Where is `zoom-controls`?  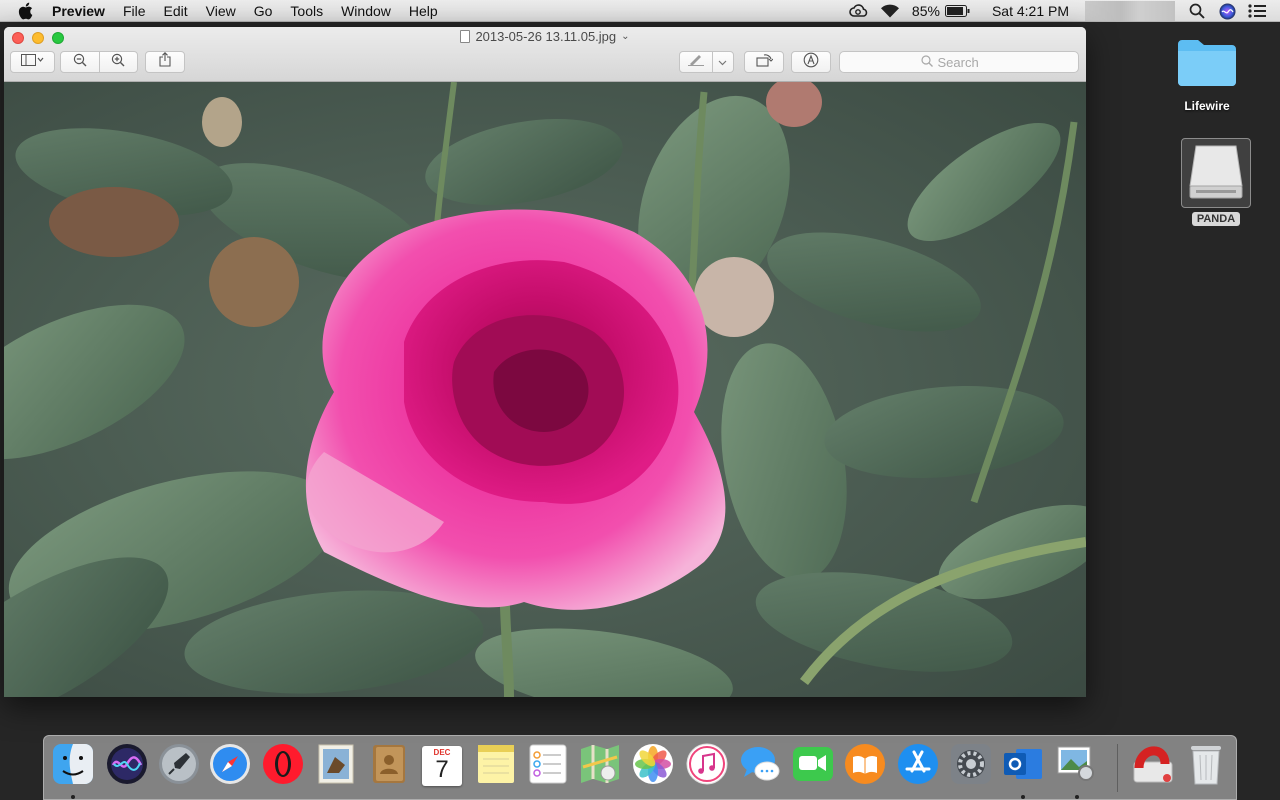
zoom-controls is located at coordinates (99, 62).